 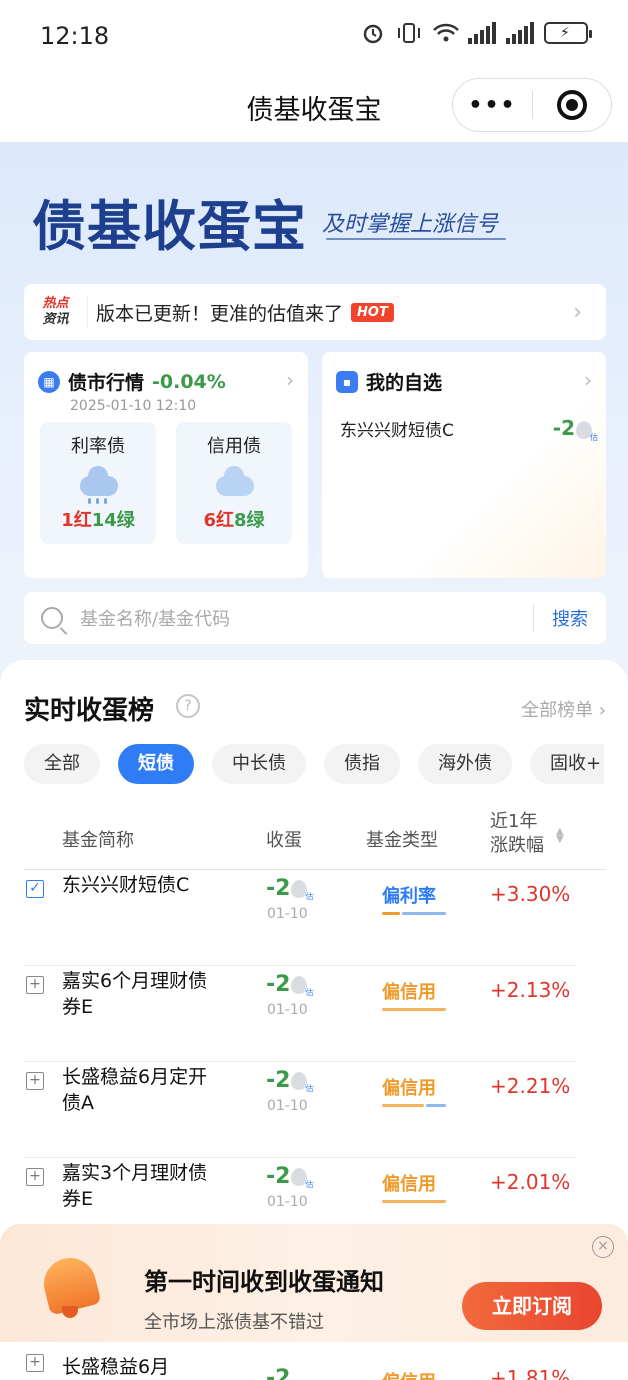 I want to click on cloud-icon, so click(x=234, y=484).